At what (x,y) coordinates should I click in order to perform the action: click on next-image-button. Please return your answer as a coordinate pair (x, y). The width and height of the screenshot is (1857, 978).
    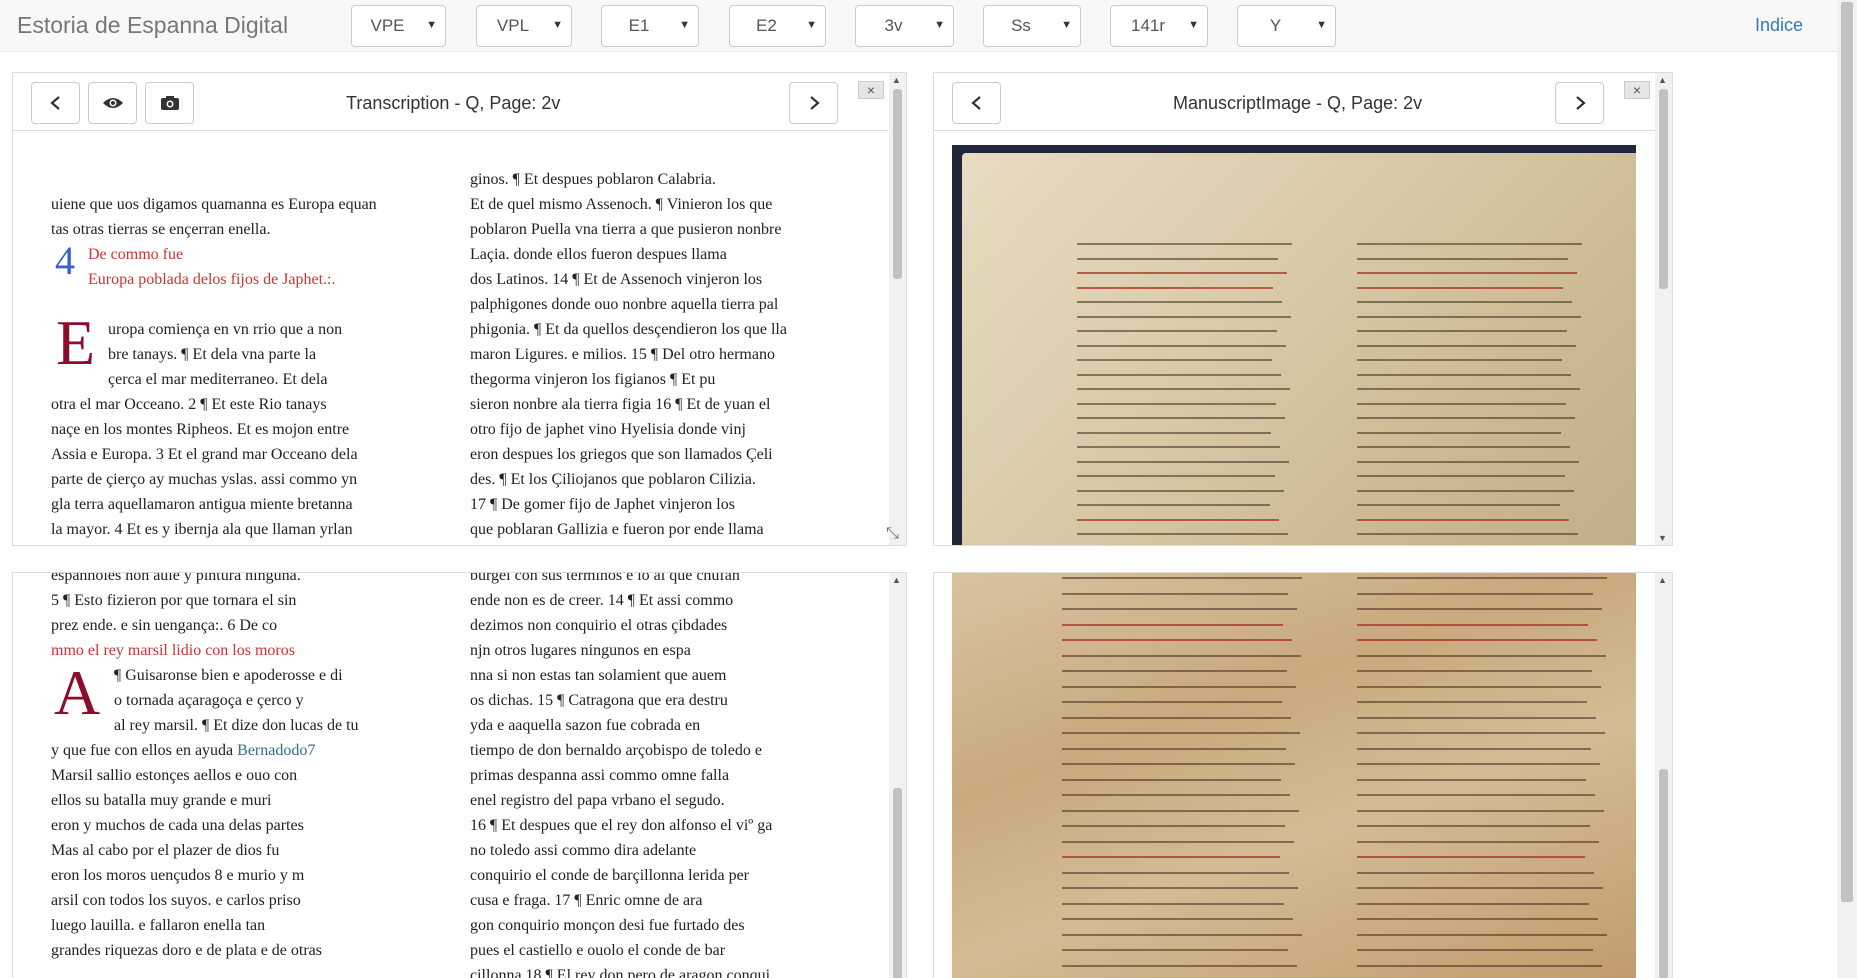
    Looking at the image, I should click on (1579, 103).